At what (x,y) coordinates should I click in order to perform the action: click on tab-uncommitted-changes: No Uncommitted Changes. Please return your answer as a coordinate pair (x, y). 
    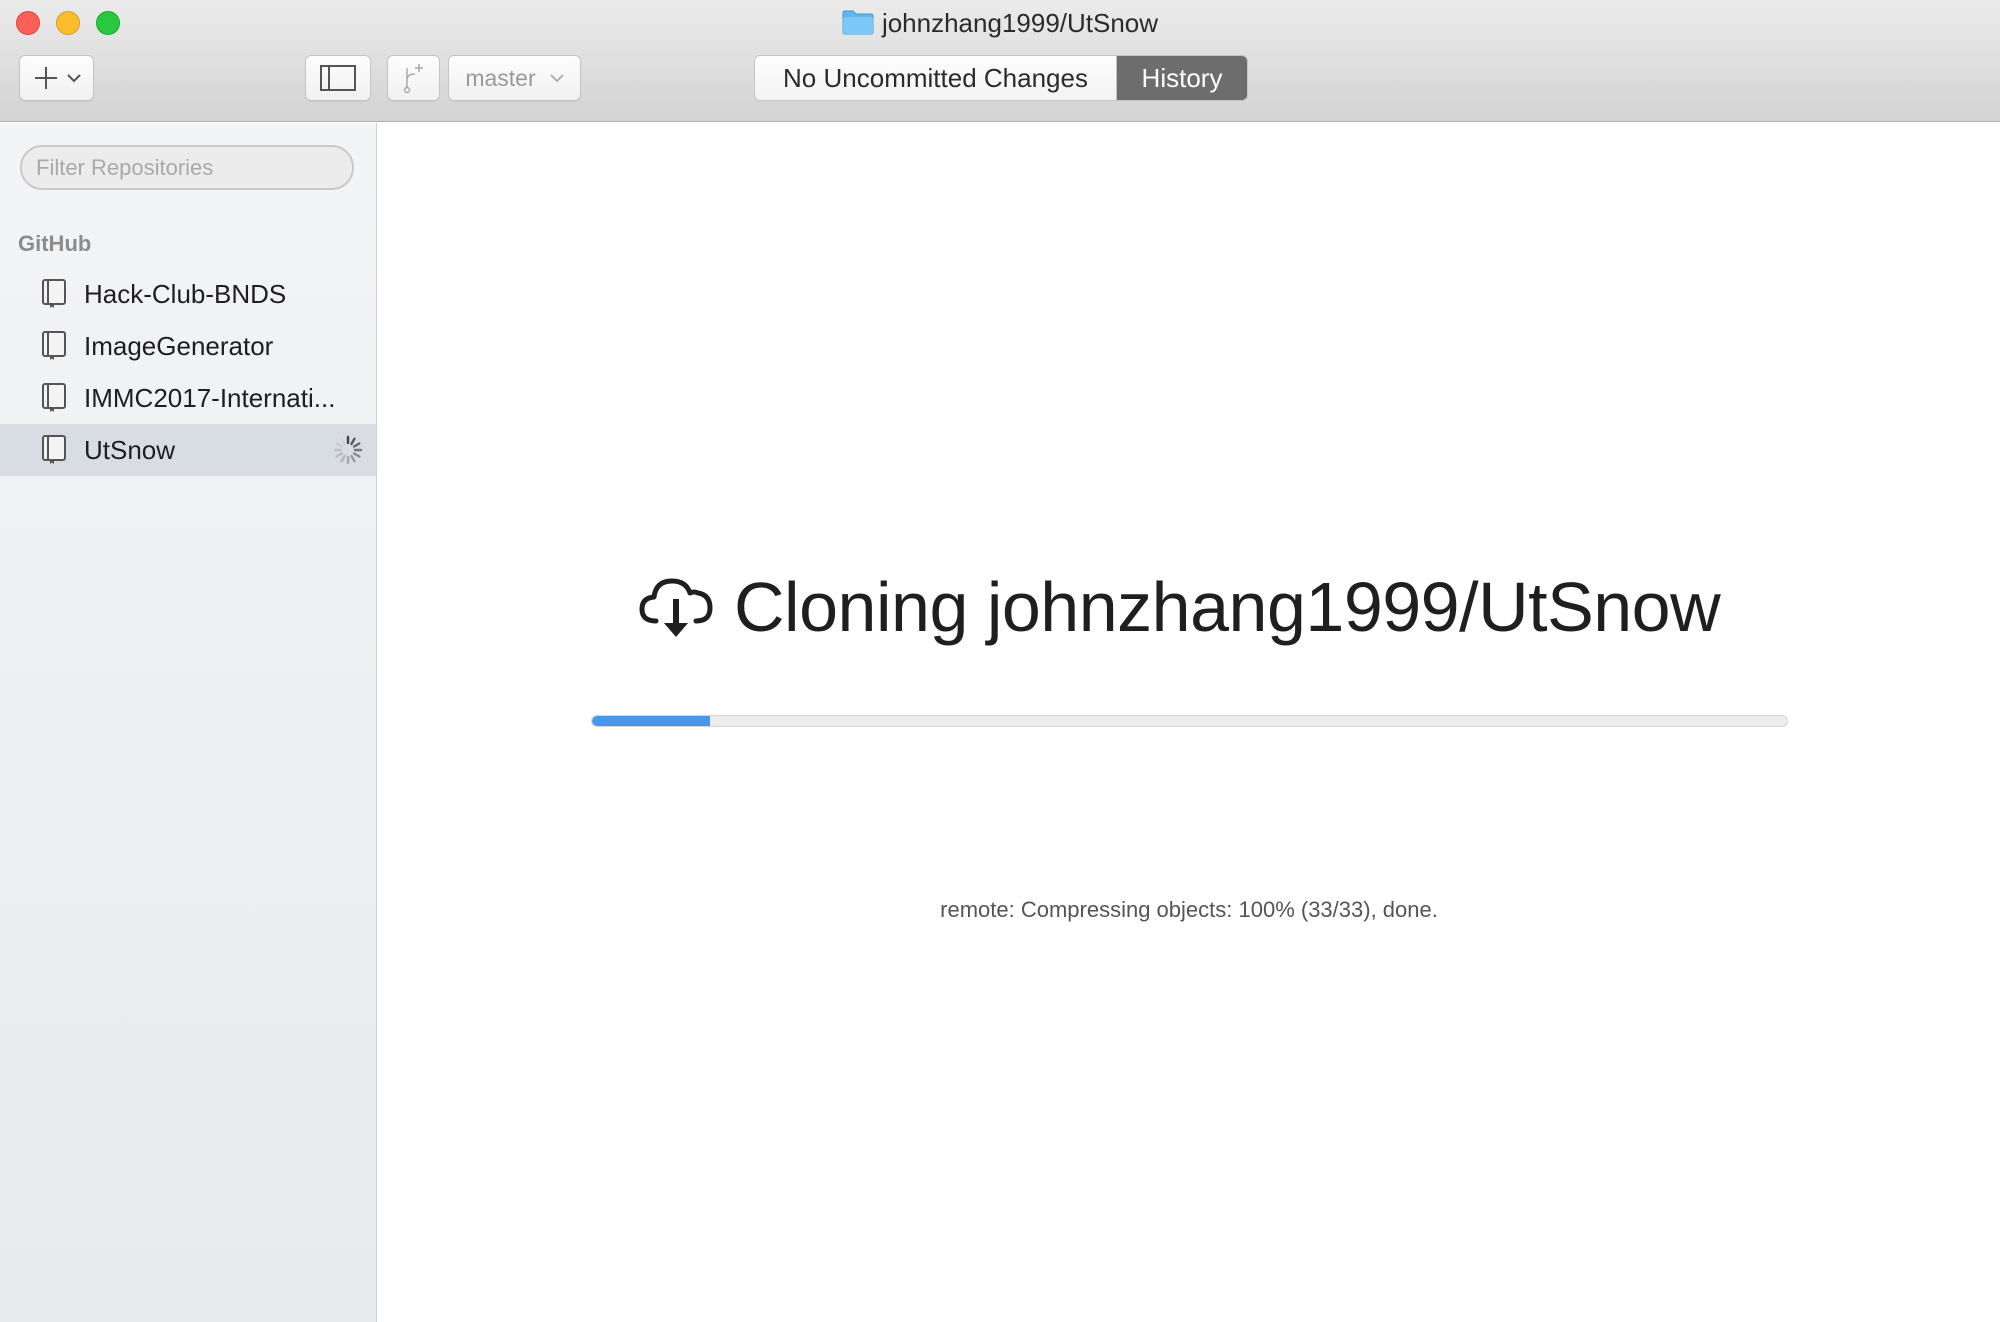
    Looking at the image, I should click on (936, 78).